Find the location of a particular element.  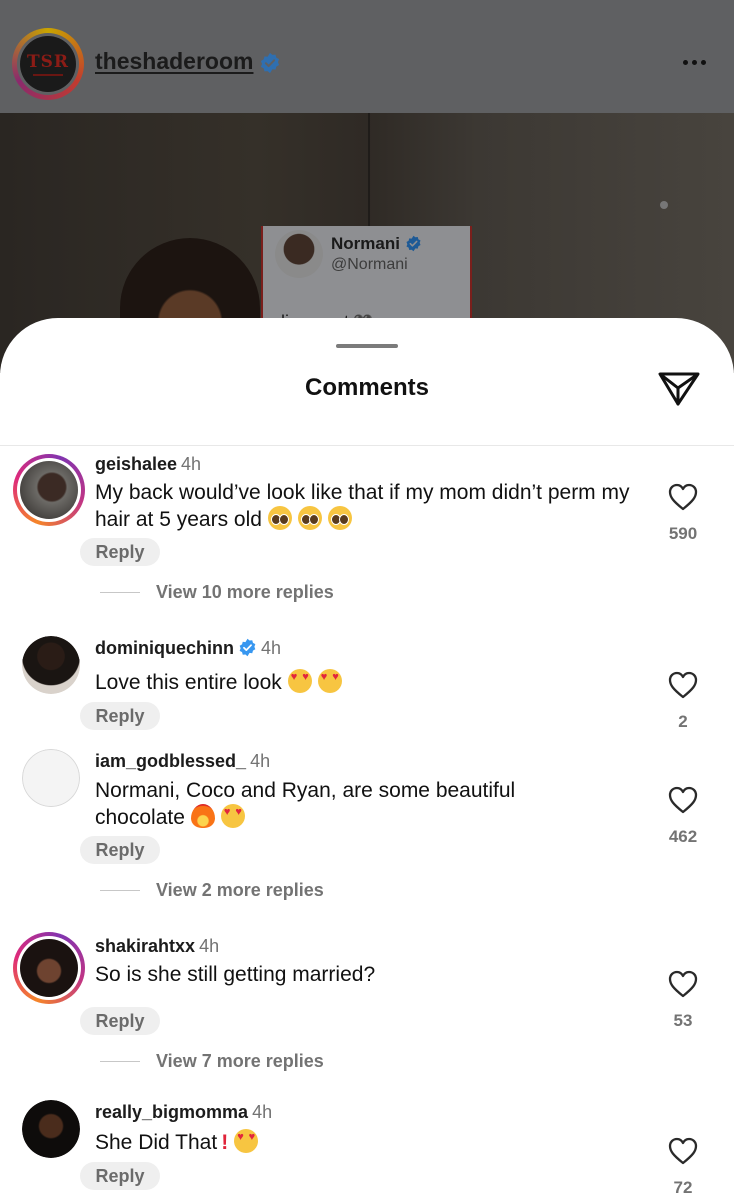

like-count: 590 is located at coordinates (683, 533).